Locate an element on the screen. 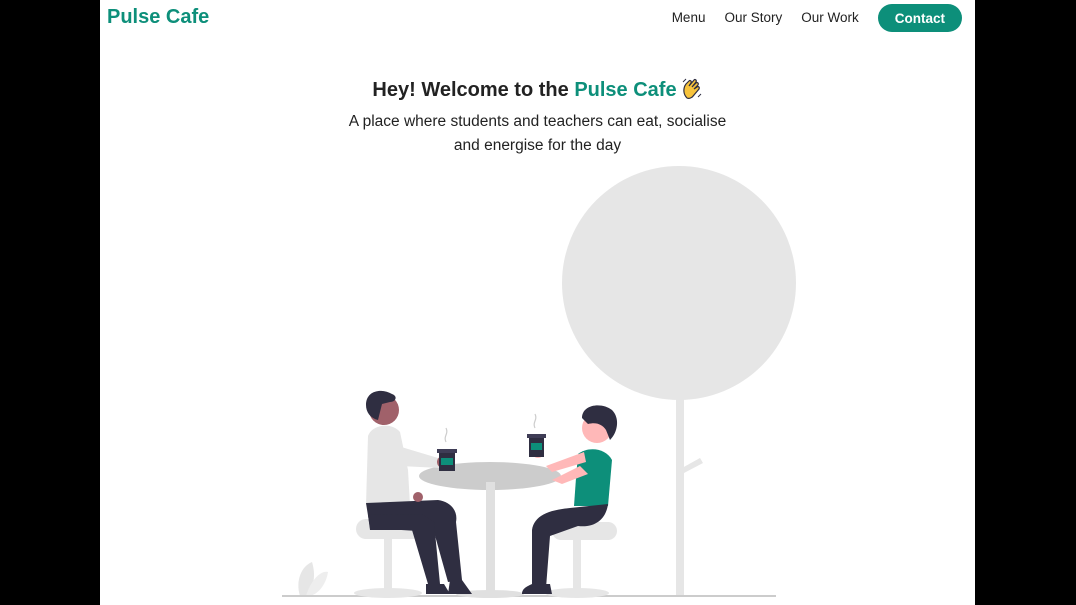  hero-title: Hey! Welcome to the Pulse Cafe is located at coordinates (537, 92).